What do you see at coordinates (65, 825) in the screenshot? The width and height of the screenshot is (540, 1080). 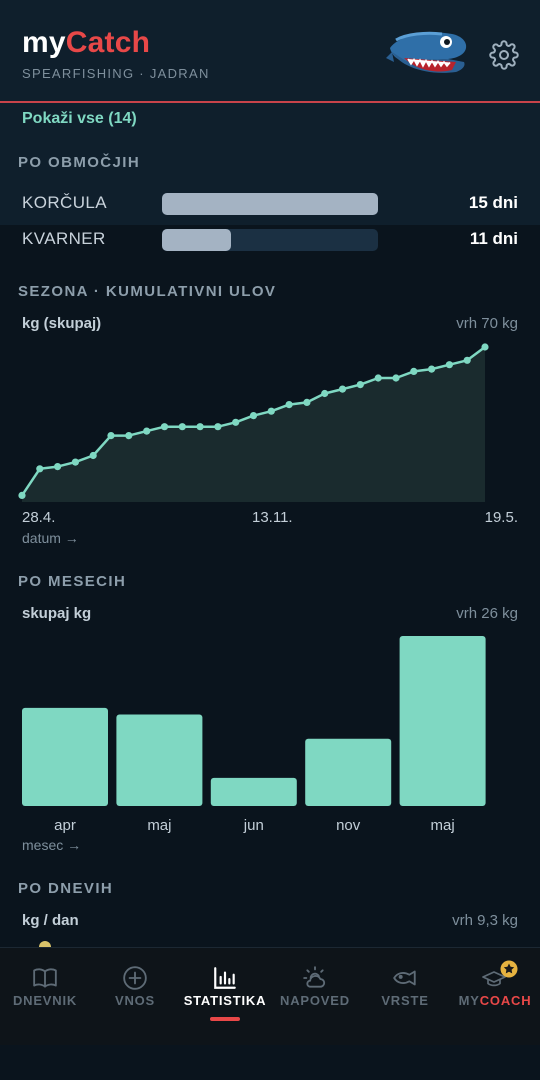 I see `monthly-x-tick: apr` at bounding box center [65, 825].